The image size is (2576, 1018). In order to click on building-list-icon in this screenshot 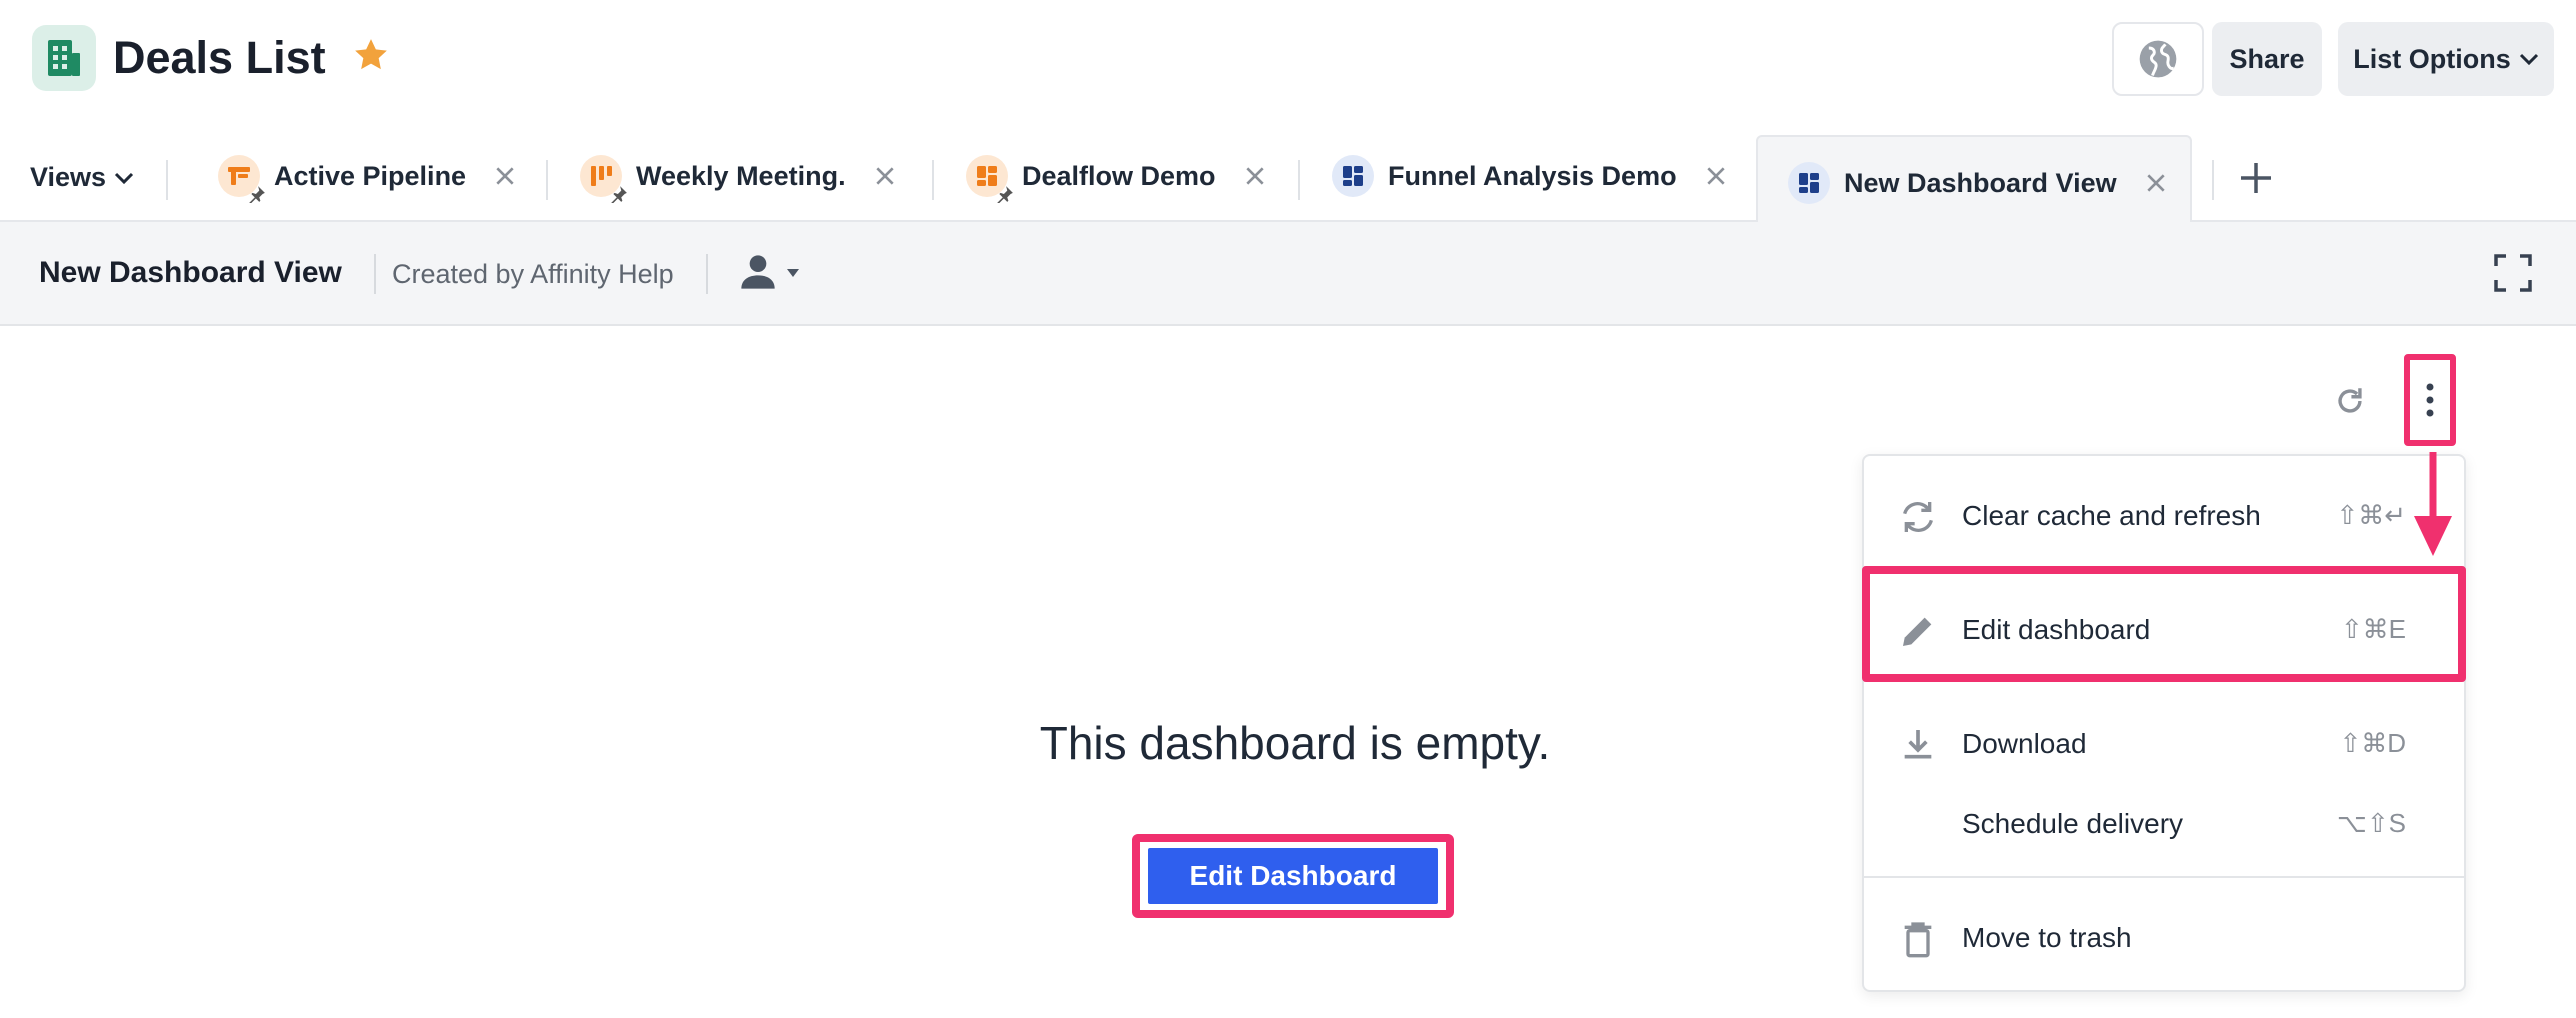, I will do `click(64, 58)`.